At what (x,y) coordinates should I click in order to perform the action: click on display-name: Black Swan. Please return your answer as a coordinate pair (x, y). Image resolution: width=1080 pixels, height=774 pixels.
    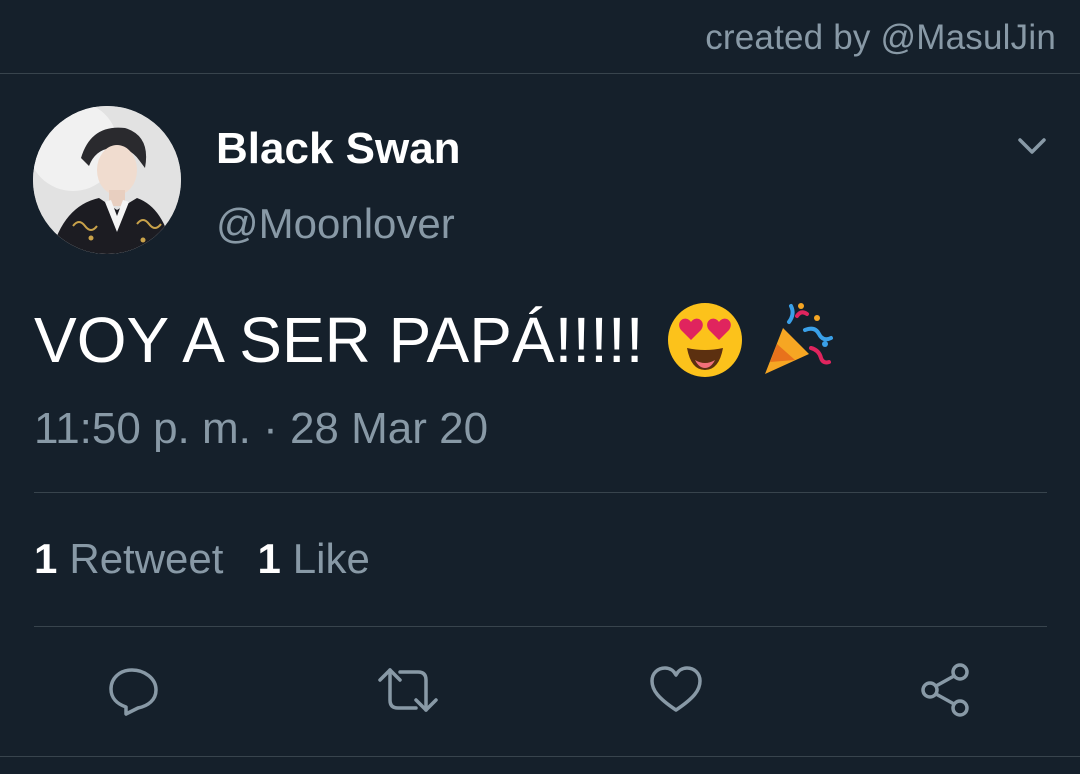
    Looking at the image, I should click on (338, 149).